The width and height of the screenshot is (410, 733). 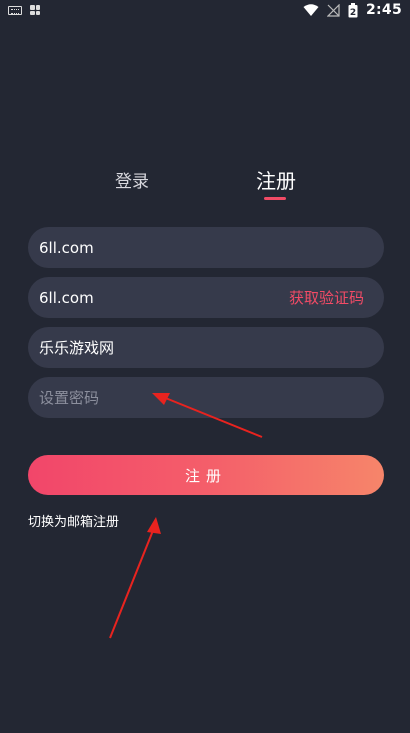 What do you see at coordinates (353, 13) in the screenshot?
I see `battery-level-text: 2` at bounding box center [353, 13].